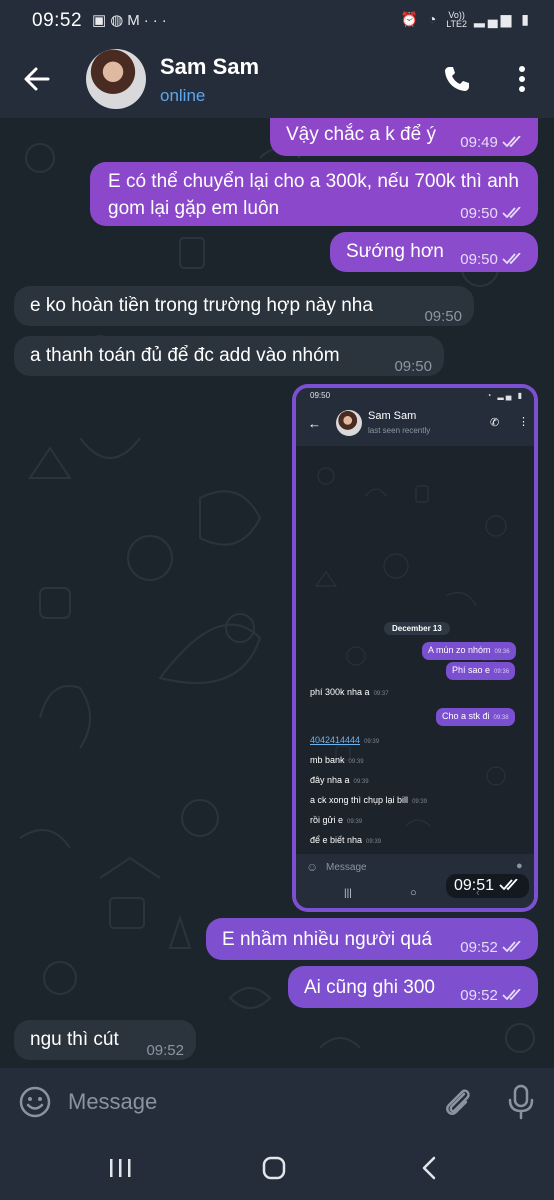 The width and height of the screenshot is (554, 1200). Describe the element at coordinates (337, 760) in the screenshot. I see `mini-message-incoming: mb bank 09:39` at that location.